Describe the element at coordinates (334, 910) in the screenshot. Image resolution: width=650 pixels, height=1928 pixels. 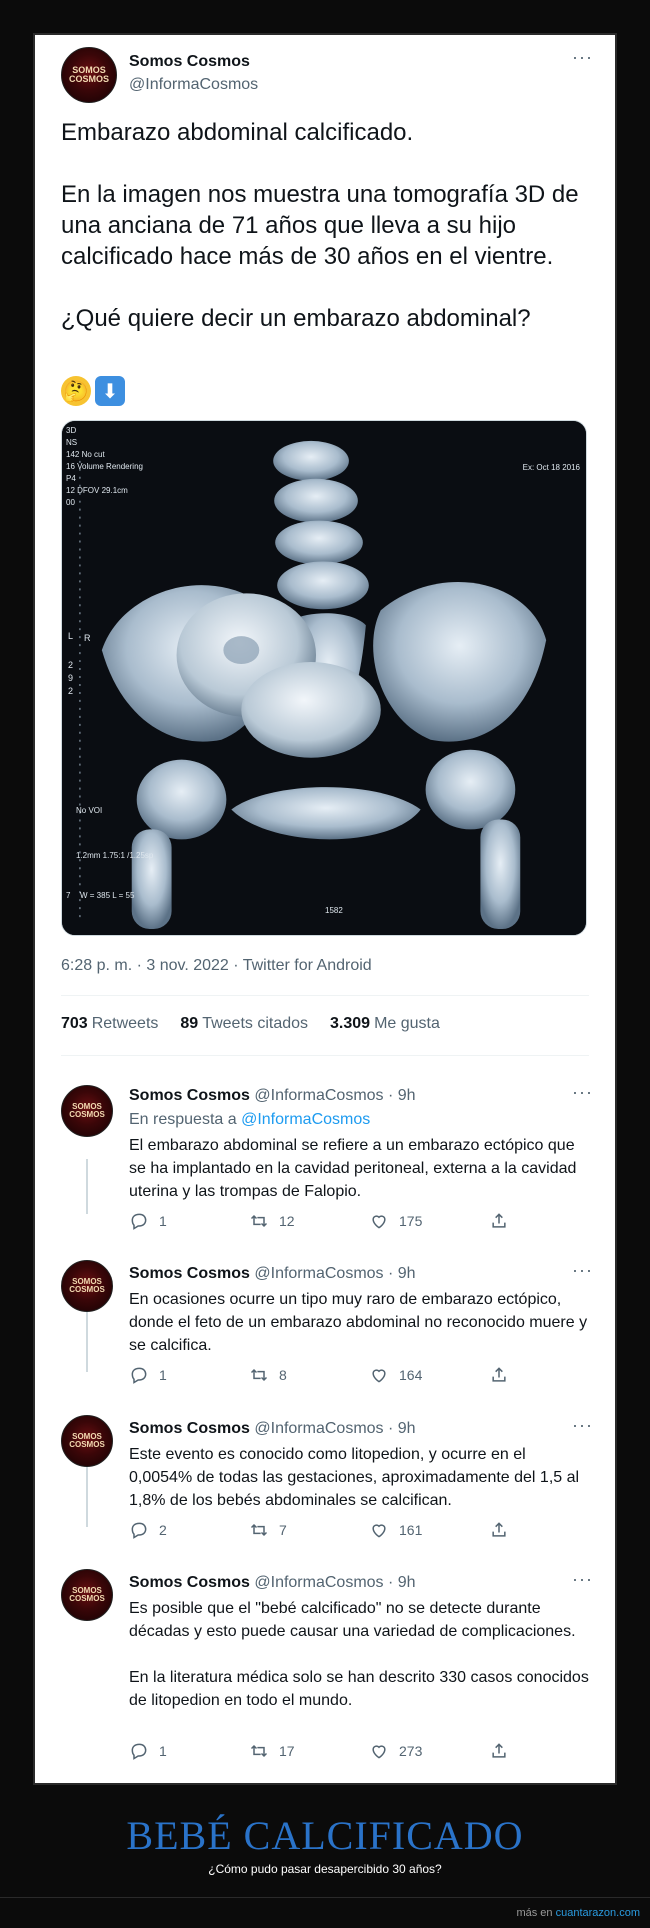
I see `scan-number: 1582` at that location.